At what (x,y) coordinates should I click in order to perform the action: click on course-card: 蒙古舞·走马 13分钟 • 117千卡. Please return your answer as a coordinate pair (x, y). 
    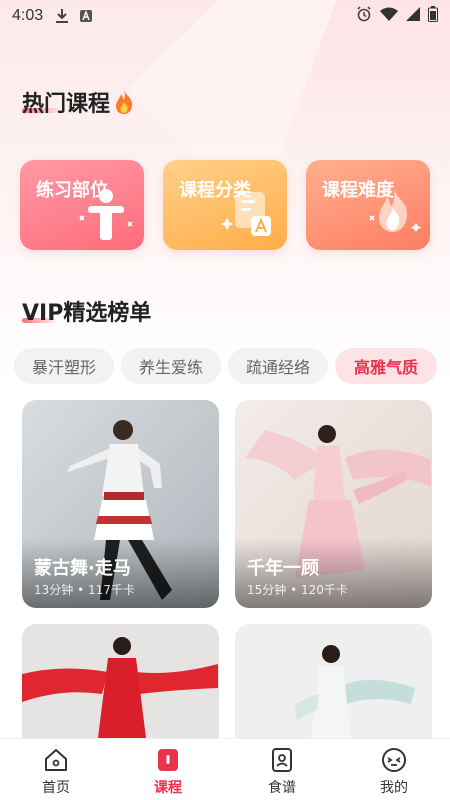
    Looking at the image, I should click on (120, 504).